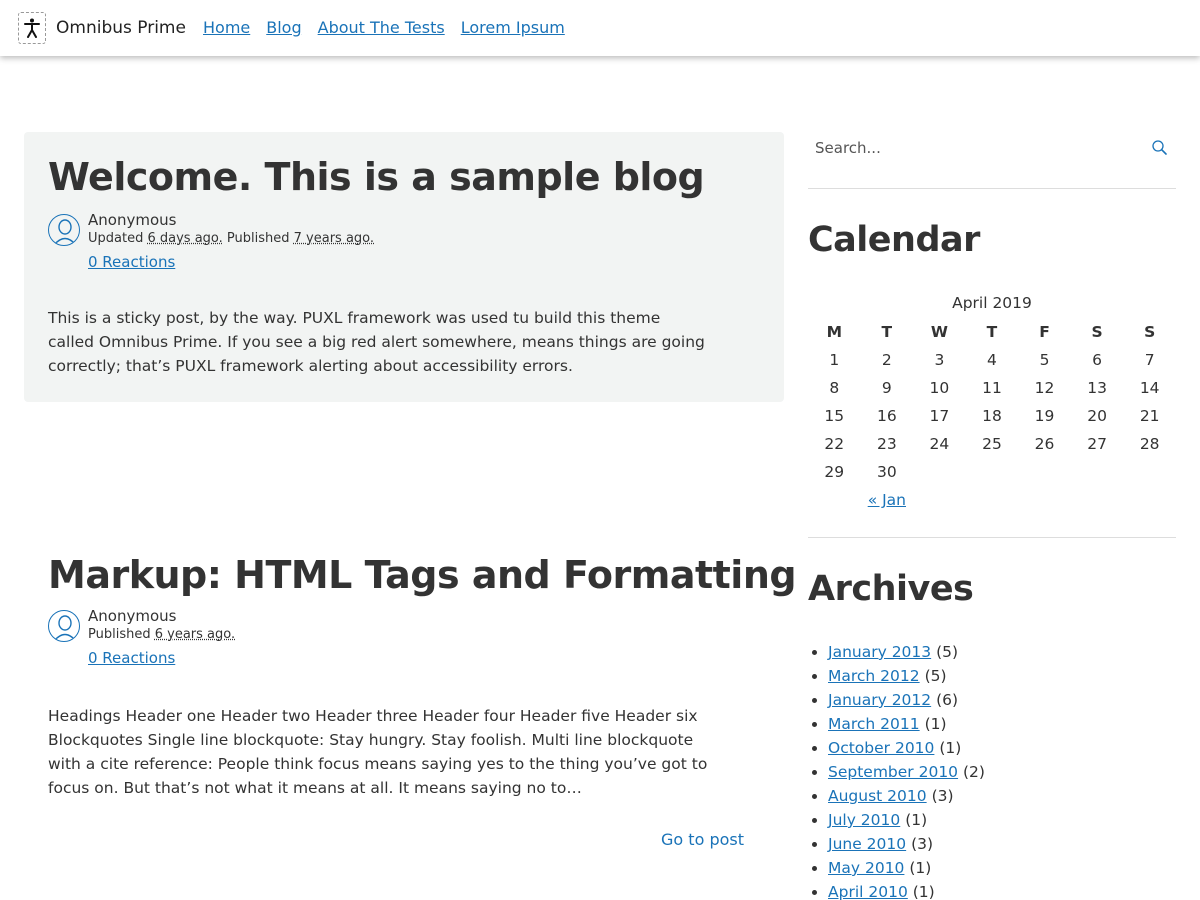 This screenshot has width=1200, height=900. I want to click on archive-link: June 2010, so click(867, 844).